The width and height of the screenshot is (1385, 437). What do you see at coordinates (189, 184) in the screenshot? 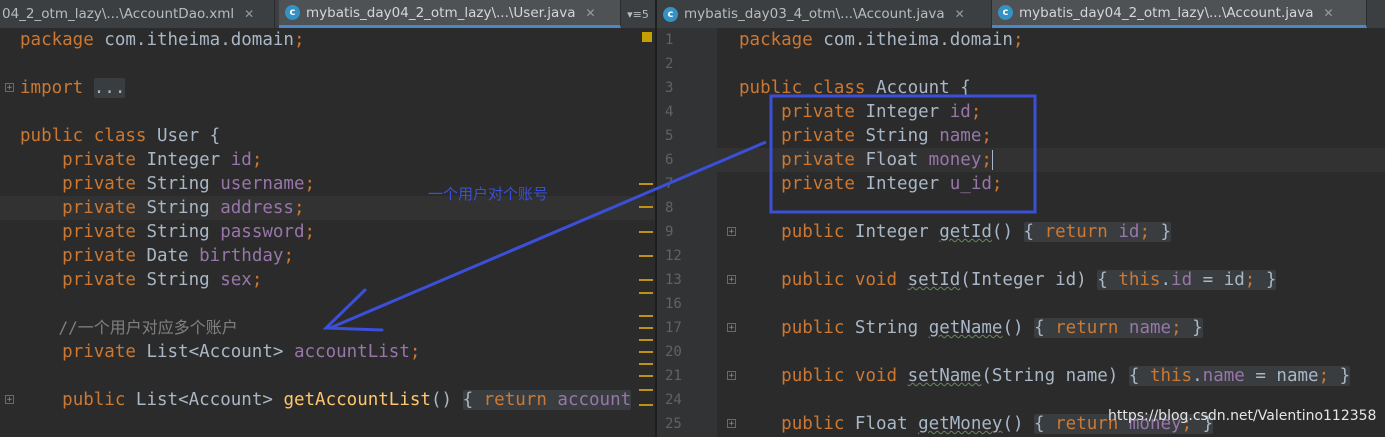
I see `code-line: private String username;` at bounding box center [189, 184].